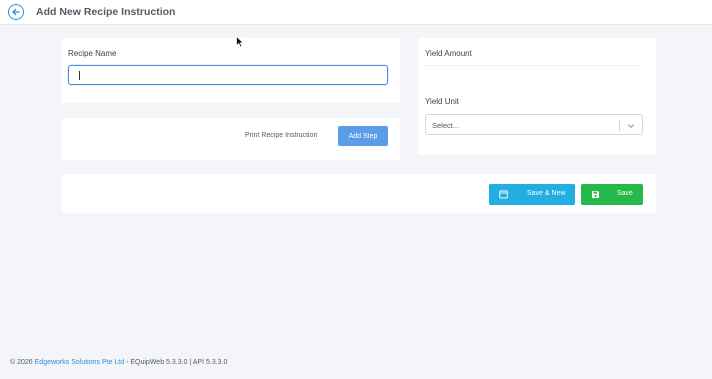 Image resolution: width=712 pixels, height=379 pixels. I want to click on window-icon, so click(503, 194).